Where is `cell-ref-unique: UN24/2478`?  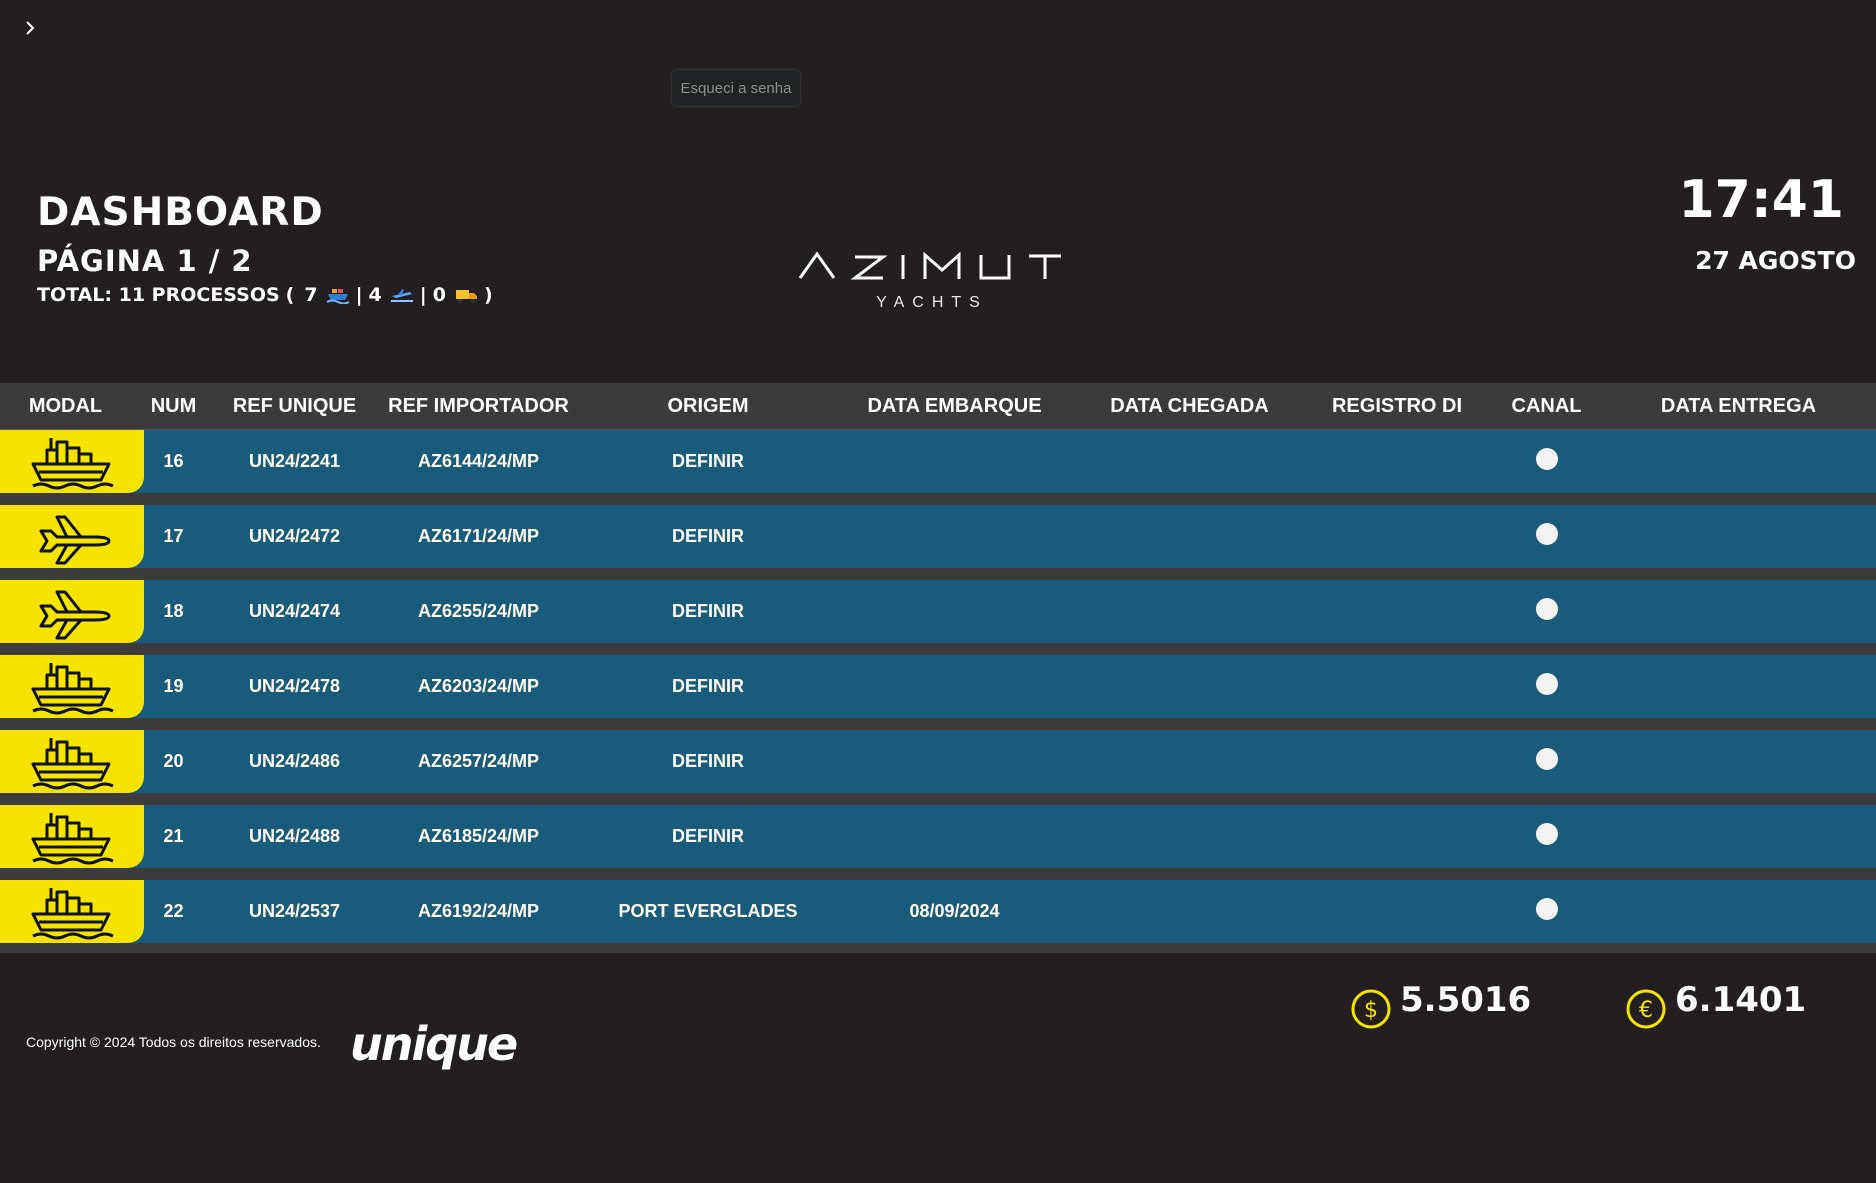
cell-ref-unique: UN24/2478 is located at coordinates (294, 686).